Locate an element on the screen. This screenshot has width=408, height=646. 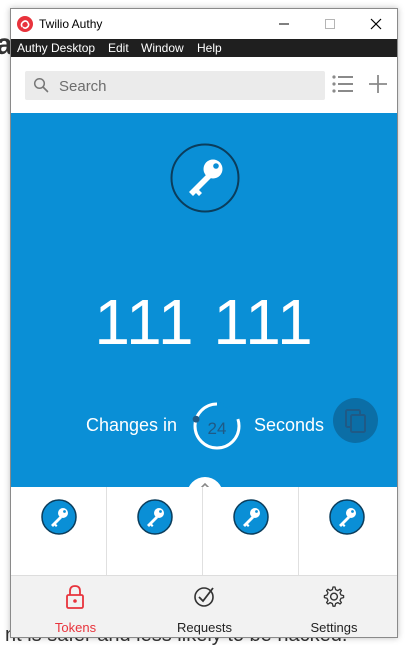
search-input is located at coordinates (189, 86).